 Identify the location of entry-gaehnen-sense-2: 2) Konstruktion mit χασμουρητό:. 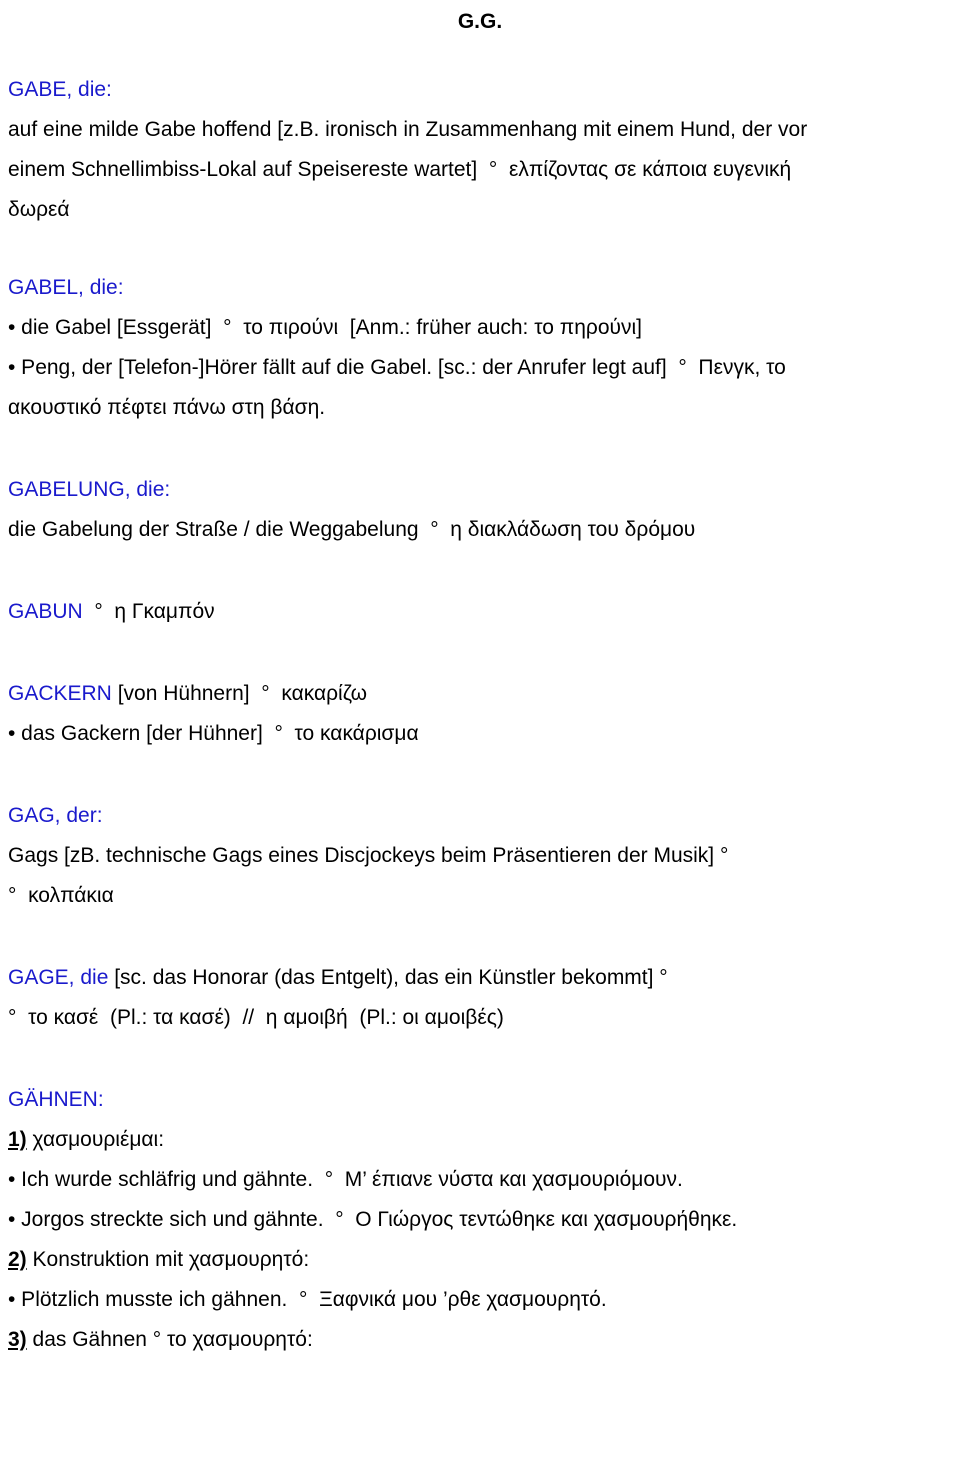
(479, 1260).